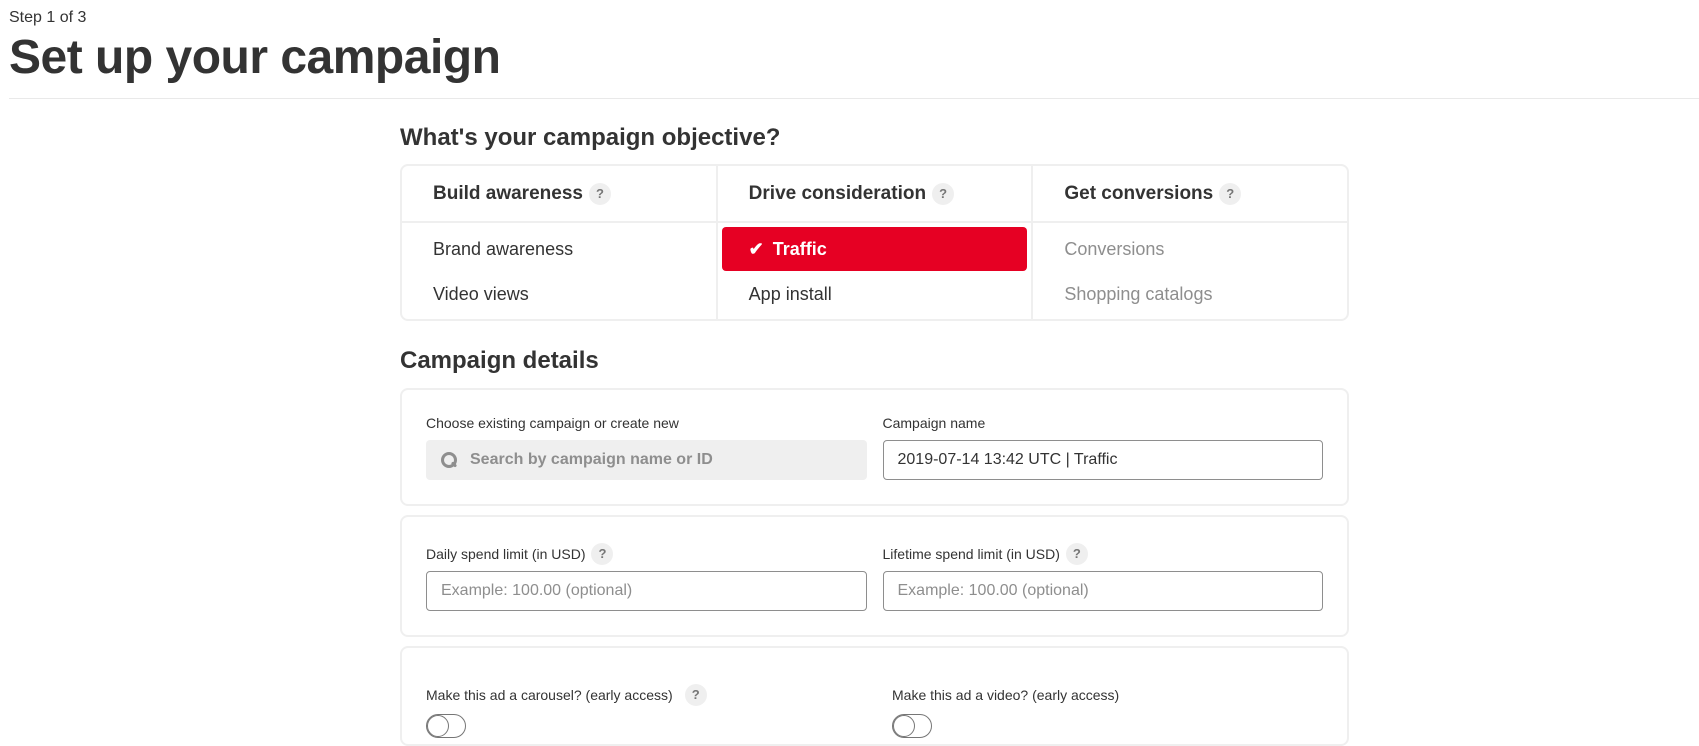 This screenshot has width=1699, height=746. Describe the element at coordinates (552, 423) in the screenshot. I see `existing-campaign-label: Choose existing campaign or create new` at that location.